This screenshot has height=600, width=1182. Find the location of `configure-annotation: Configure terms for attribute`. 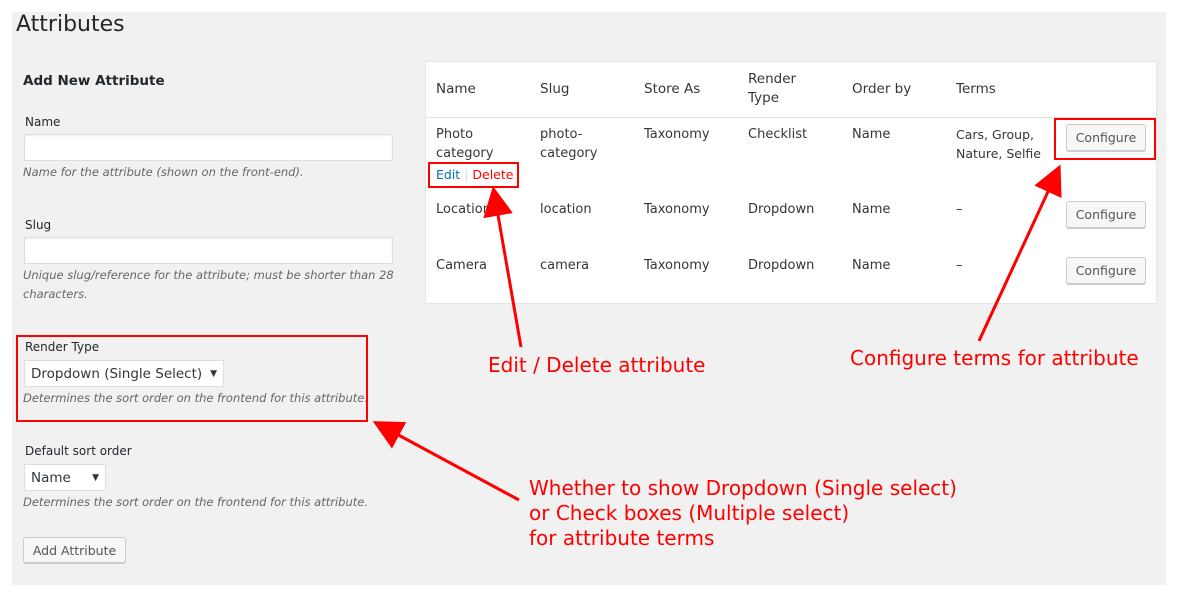

configure-annotation: Configure terms for attribute is located at coordinates (994, 358).